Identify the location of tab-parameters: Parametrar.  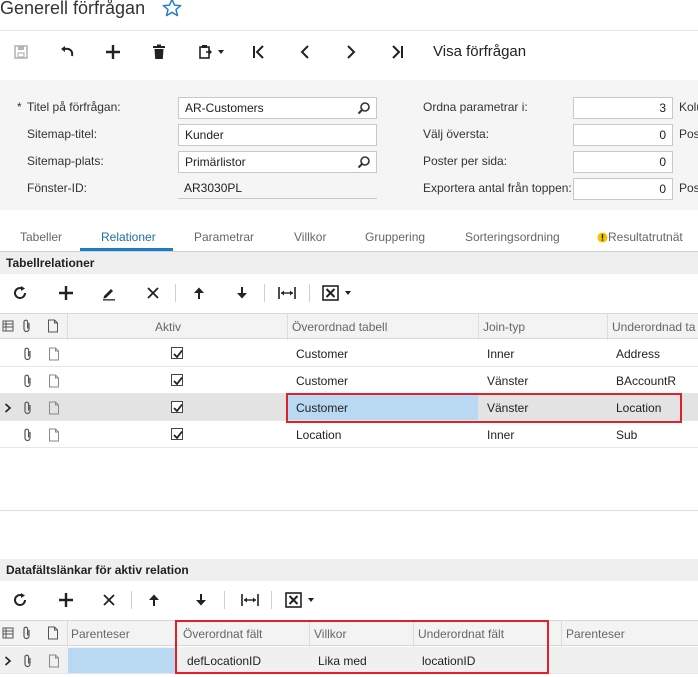
(224, 237).